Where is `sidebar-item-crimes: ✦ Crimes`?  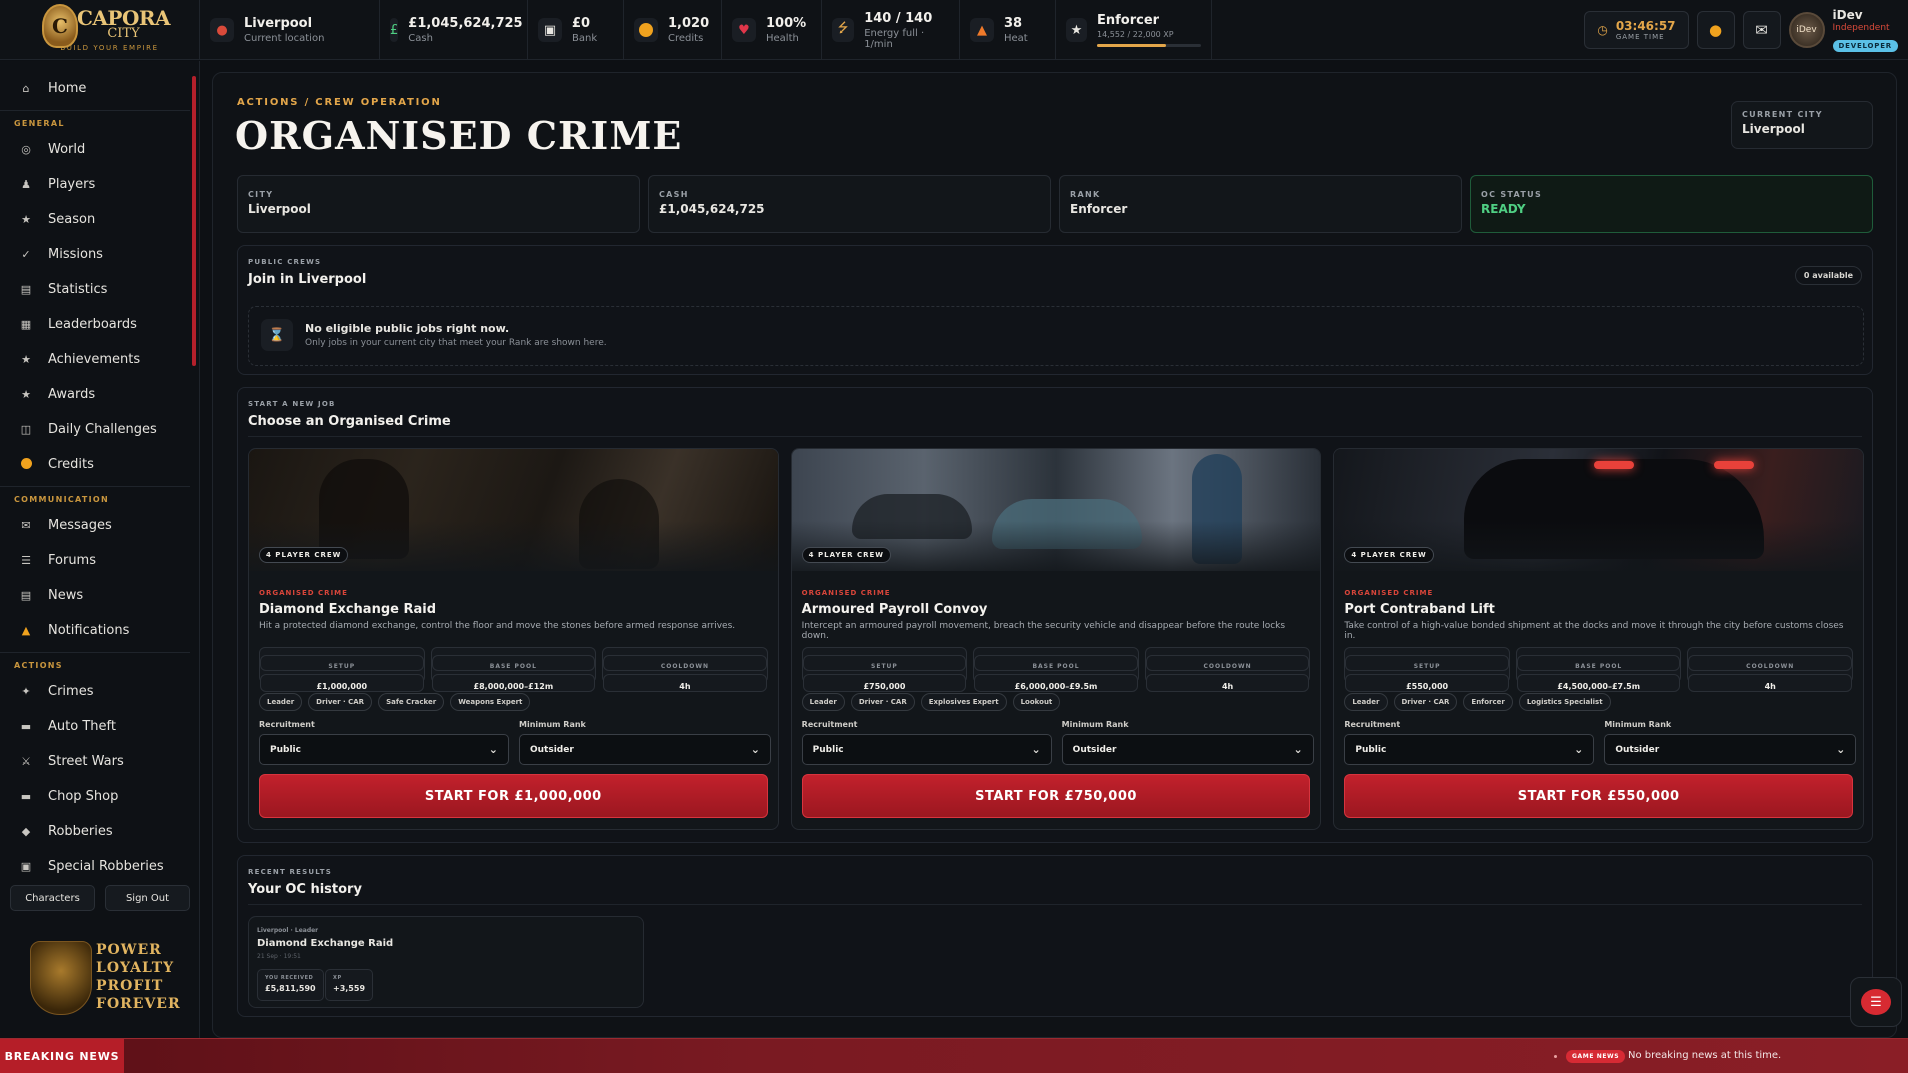
sidebar-item-crimes: ✦ Crimes is located at coordinates (95, 691).